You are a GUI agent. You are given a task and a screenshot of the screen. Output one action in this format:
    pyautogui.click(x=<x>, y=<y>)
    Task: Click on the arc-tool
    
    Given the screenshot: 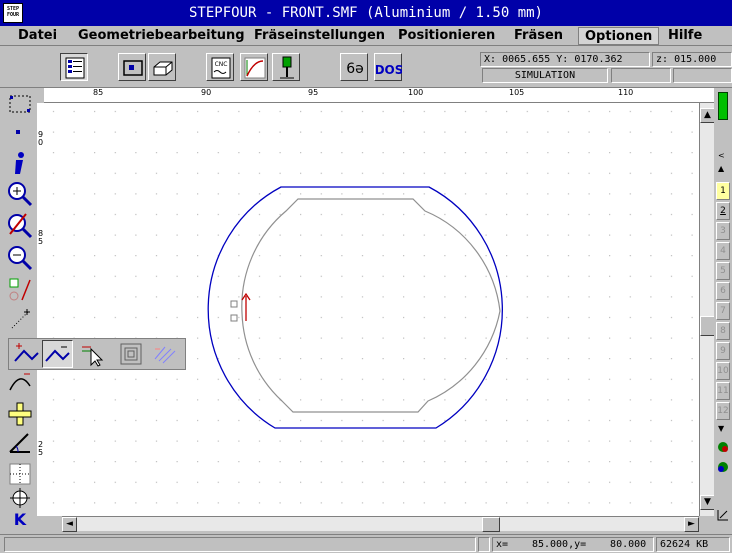 What is the action you would take?
    pyautogui.click(x=20, y=382)
    